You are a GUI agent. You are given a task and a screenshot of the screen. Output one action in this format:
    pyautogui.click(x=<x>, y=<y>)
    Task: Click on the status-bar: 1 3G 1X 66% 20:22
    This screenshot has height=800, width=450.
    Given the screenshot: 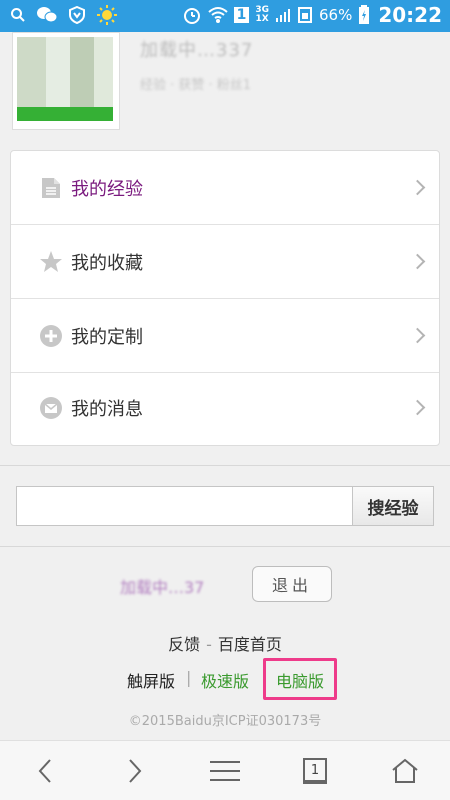 What is the action you would take?
    pyautogui.click(x=225, y=16)
    